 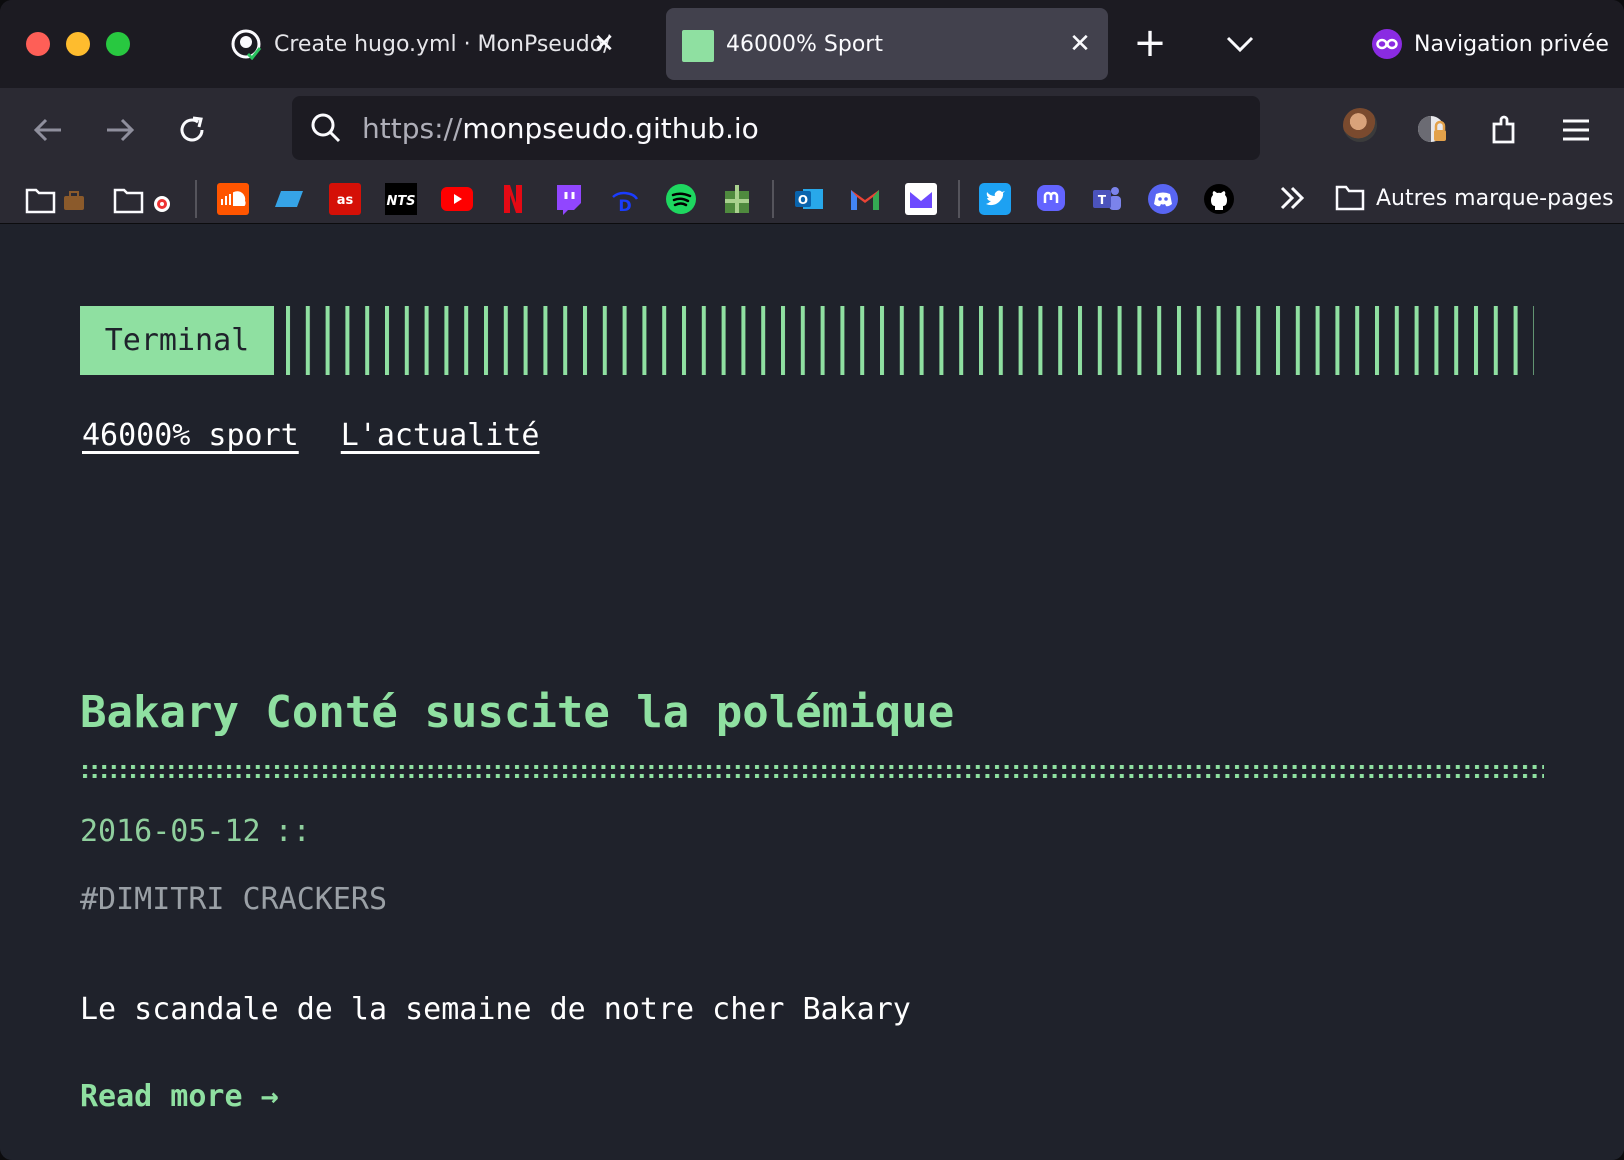 I want to click on private-mask-icon, so click(x=1387, y=44).